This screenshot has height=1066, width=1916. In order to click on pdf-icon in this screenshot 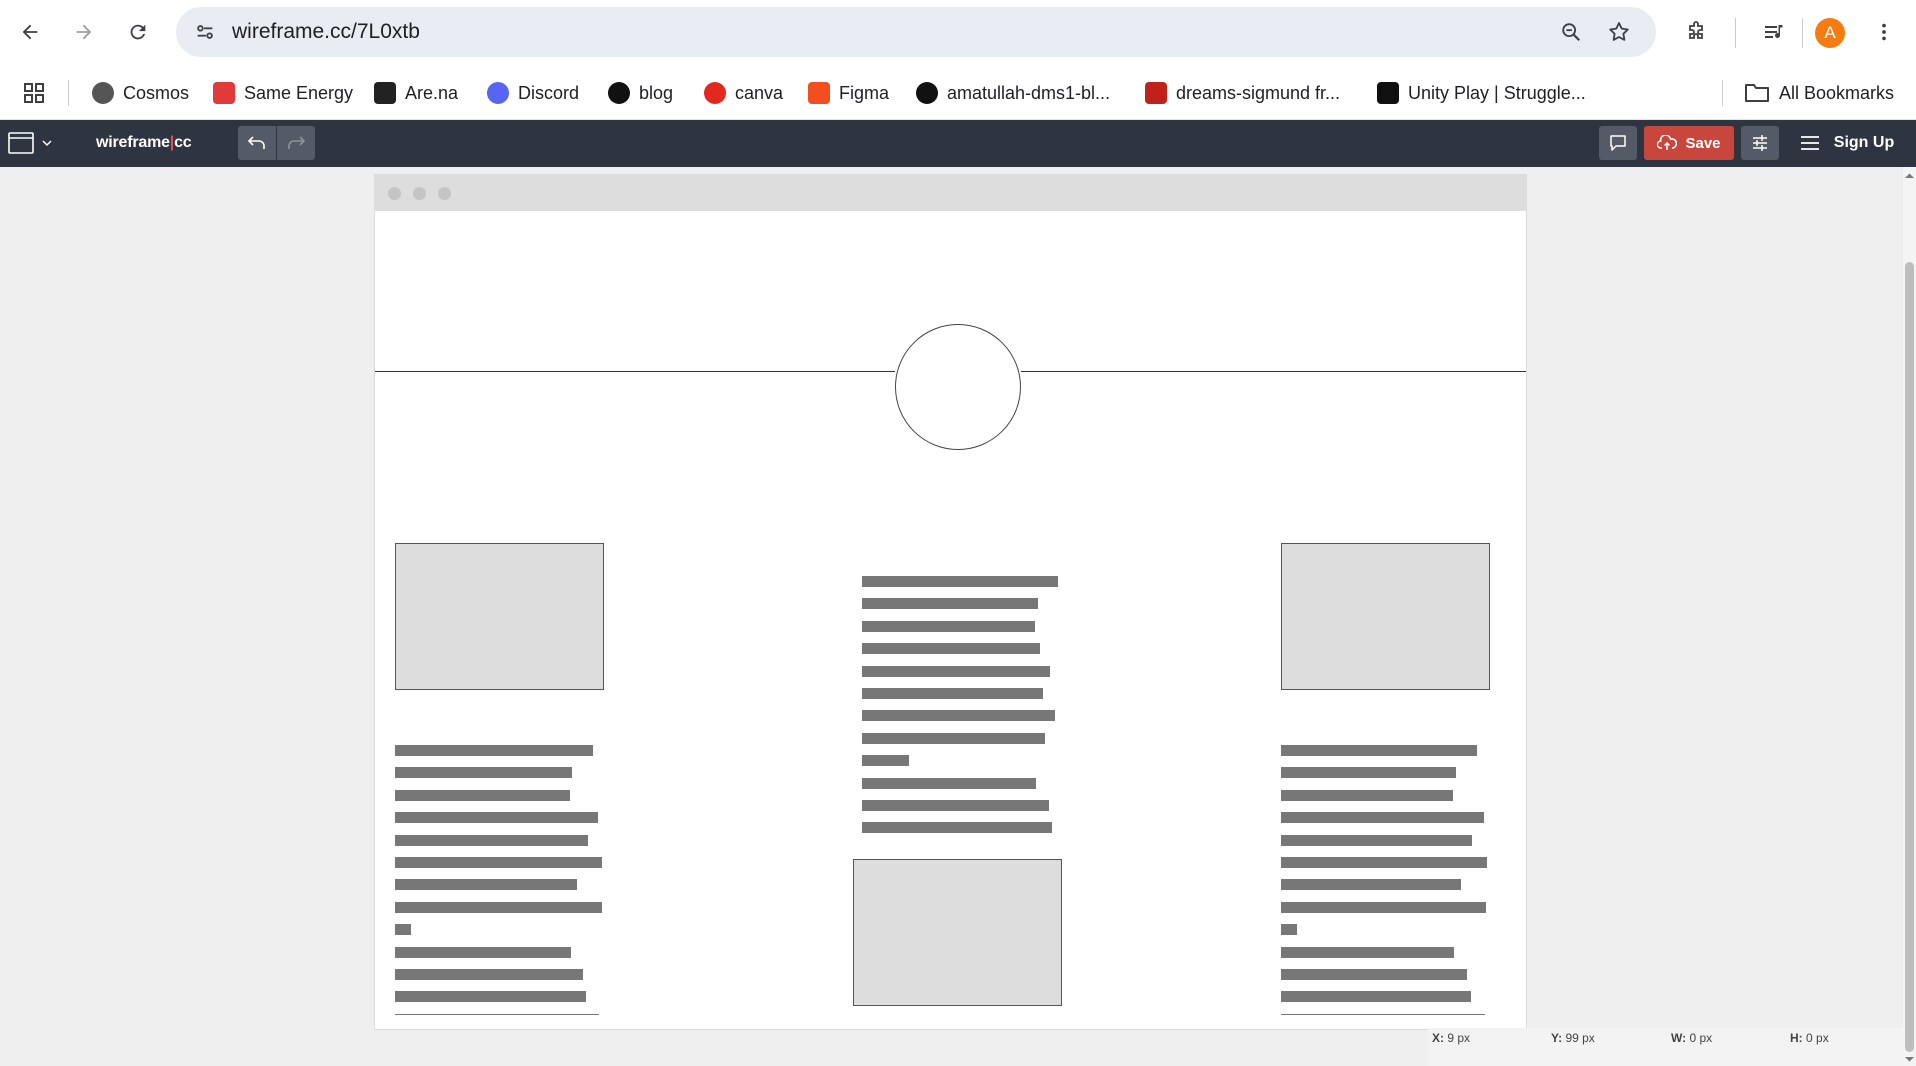, I will do `click(1156, 93)`.